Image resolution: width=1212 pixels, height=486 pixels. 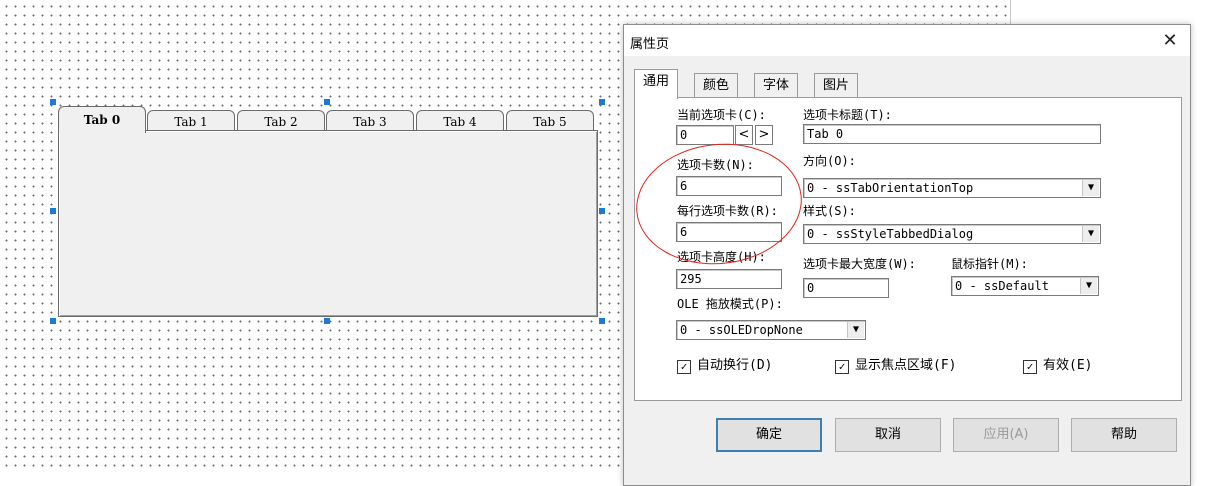 I want to click on word-wrap-label: 自动换行(D), so click(x=735, y=365).